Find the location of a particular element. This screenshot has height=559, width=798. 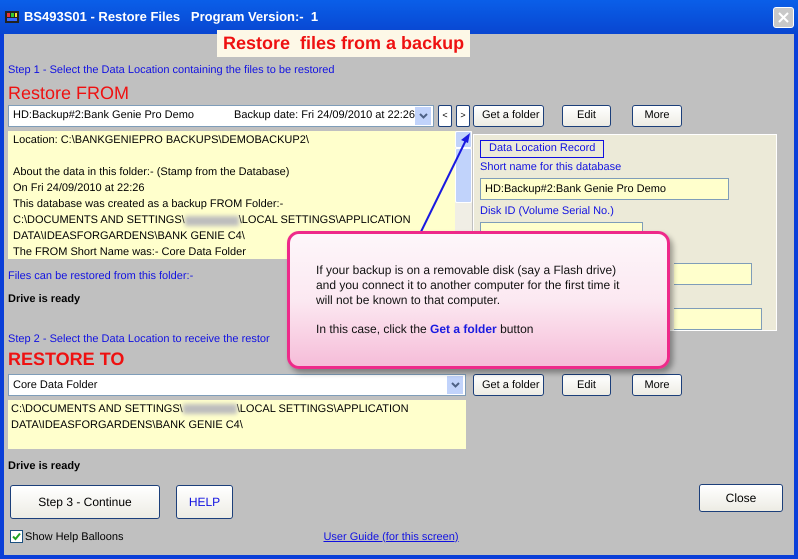

app-icon is located at coordinates (12, 17).